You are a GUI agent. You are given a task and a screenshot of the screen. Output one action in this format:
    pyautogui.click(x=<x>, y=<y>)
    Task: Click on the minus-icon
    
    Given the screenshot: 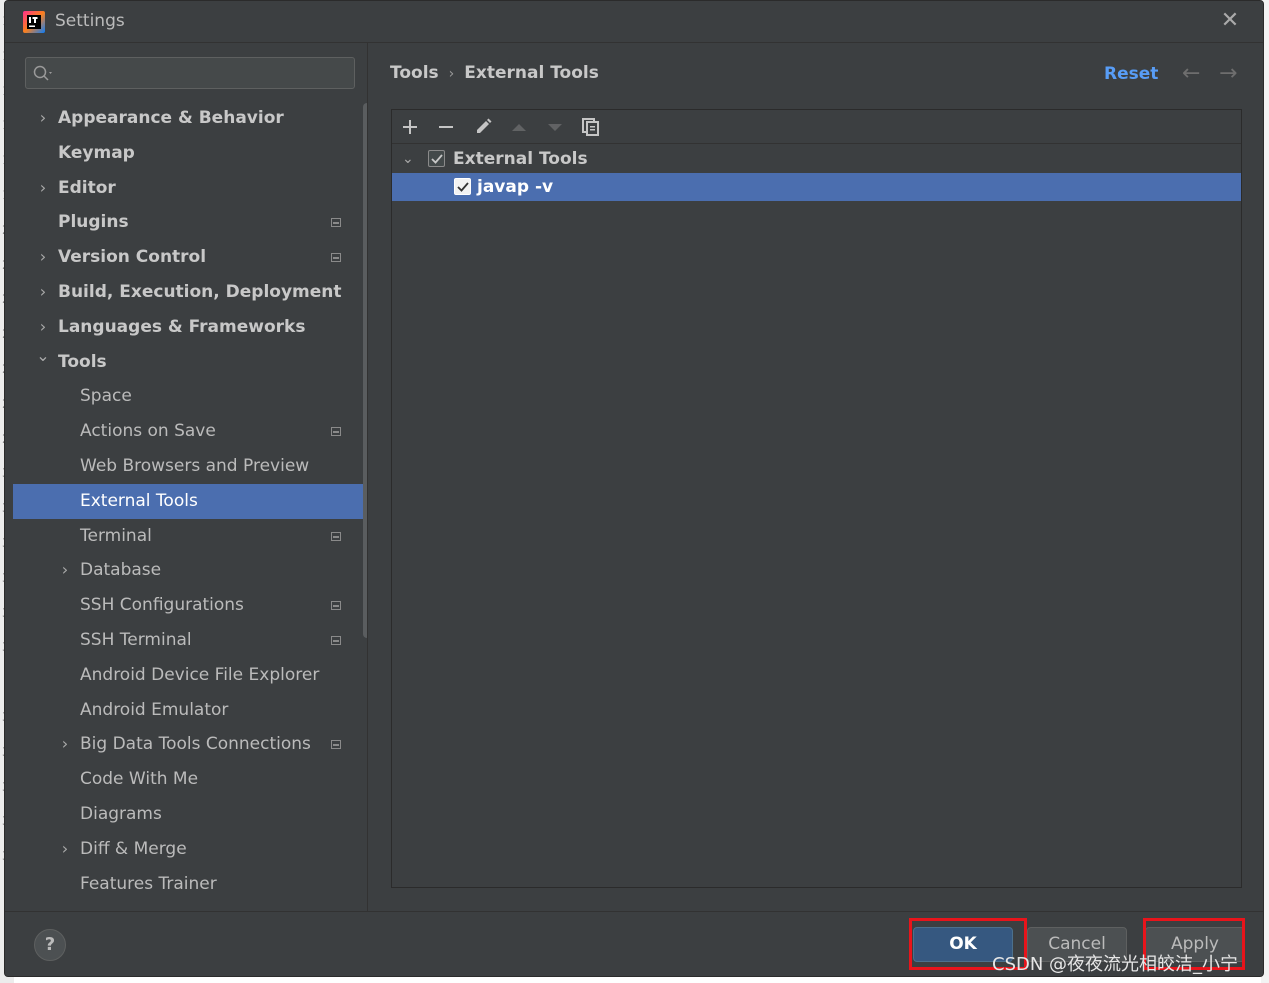 What is the action you would take?
    pyautogui.click(x=446, y=127)
    